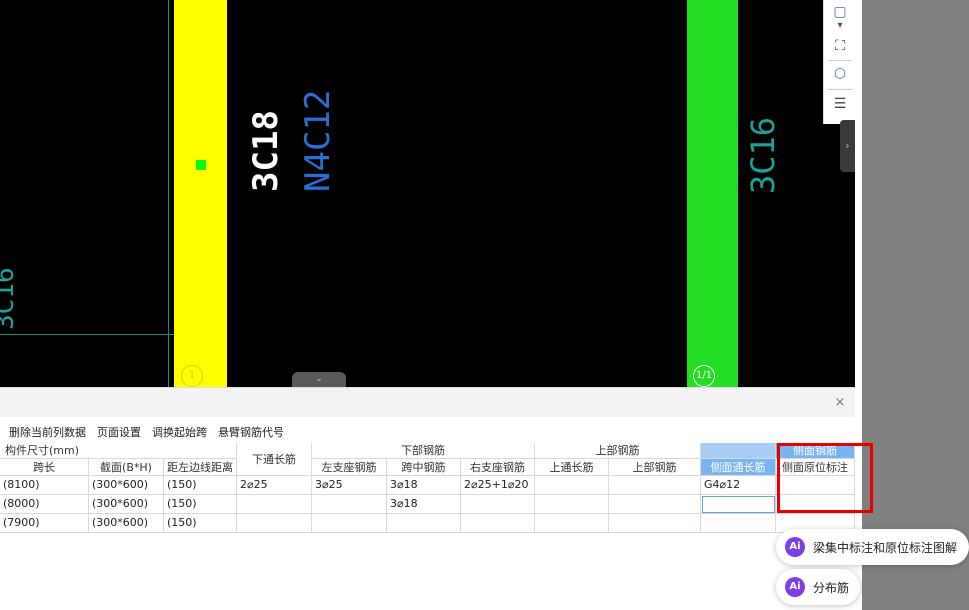 The height and width of the screenshot is (610, 969). What do you see at coordinates (118, 451) in the screenshot?
I see `header-group-size: 构件尺寸(mm)` at bounding box center [118, 451].